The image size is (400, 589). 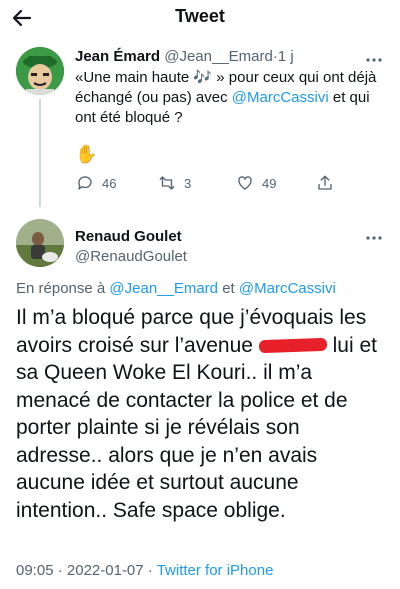 I want to click on tweet-text-part: «Une main haute, so click(x=134, y=77).